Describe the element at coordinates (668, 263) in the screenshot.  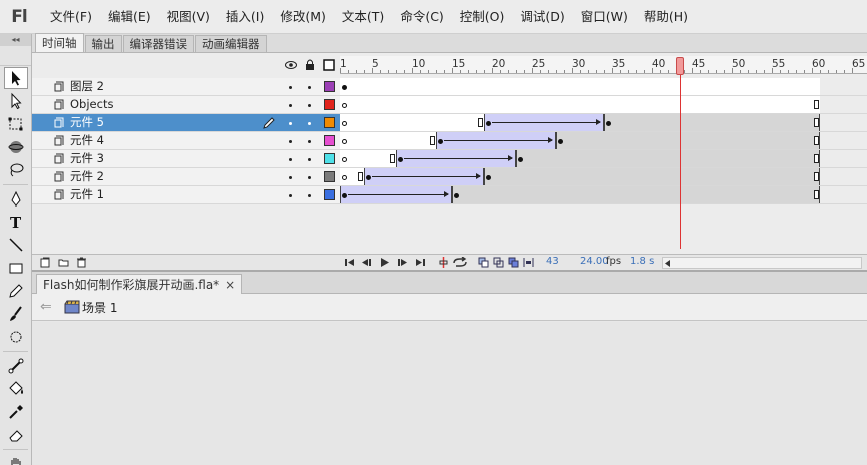
I see `scroll-left-icon` at that location.